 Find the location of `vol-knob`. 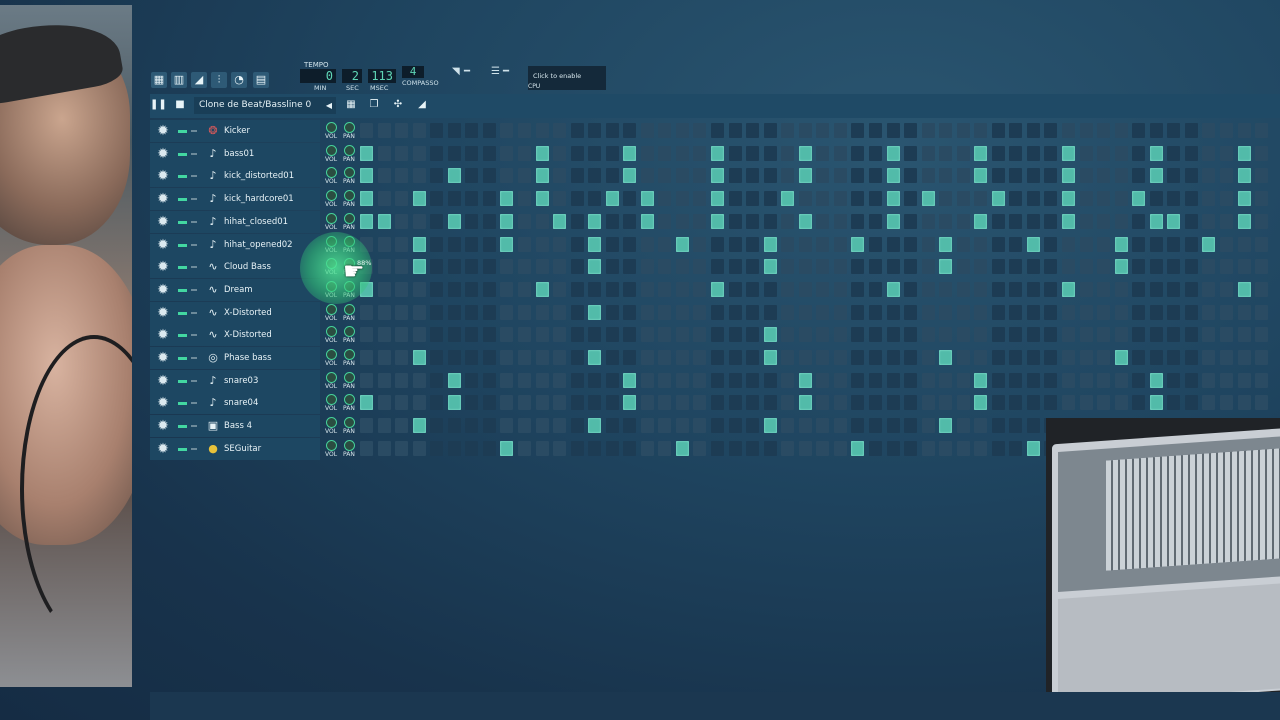

vol-knob is located at coordinates (331, 332).